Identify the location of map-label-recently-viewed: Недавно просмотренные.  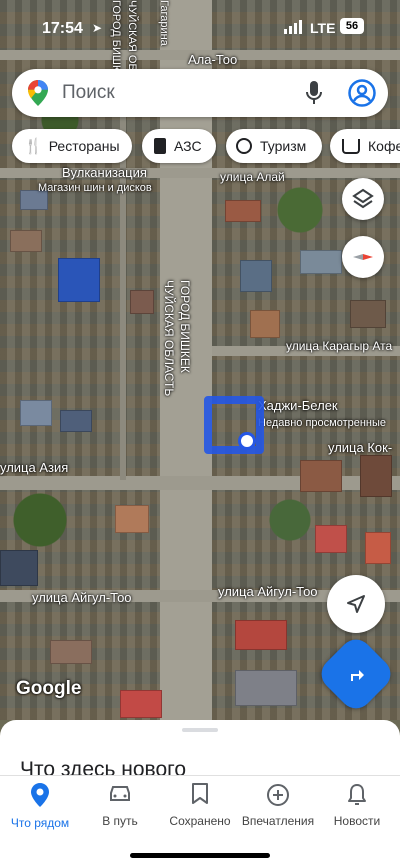
(322, 423).